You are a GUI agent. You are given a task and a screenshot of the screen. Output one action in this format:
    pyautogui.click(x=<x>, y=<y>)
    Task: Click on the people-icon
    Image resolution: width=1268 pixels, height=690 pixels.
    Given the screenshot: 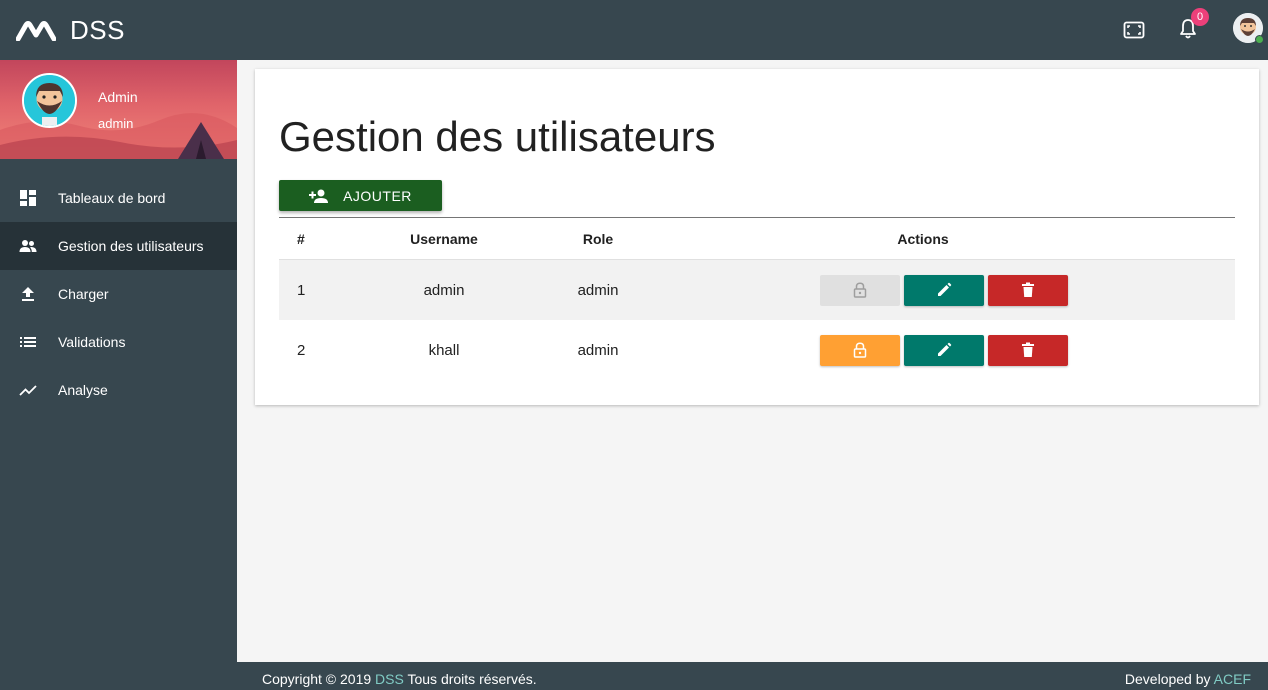 What is the action you would take?
    pyautogui.click(x=28, y=246)
    